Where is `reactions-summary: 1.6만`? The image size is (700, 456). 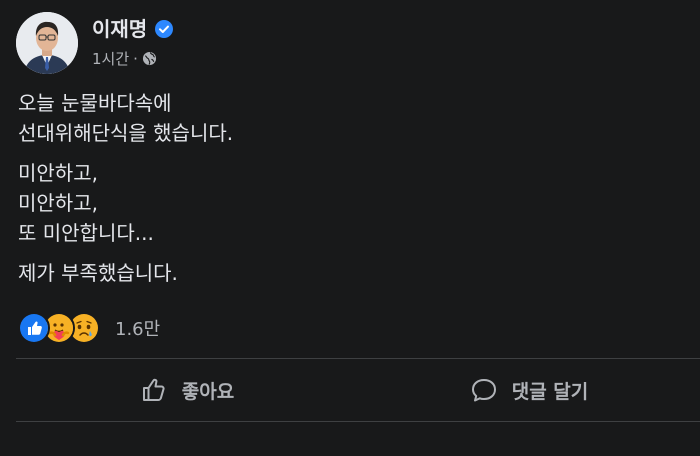 reactions-summary: 1.6만 is located at coordinates (89, 328).